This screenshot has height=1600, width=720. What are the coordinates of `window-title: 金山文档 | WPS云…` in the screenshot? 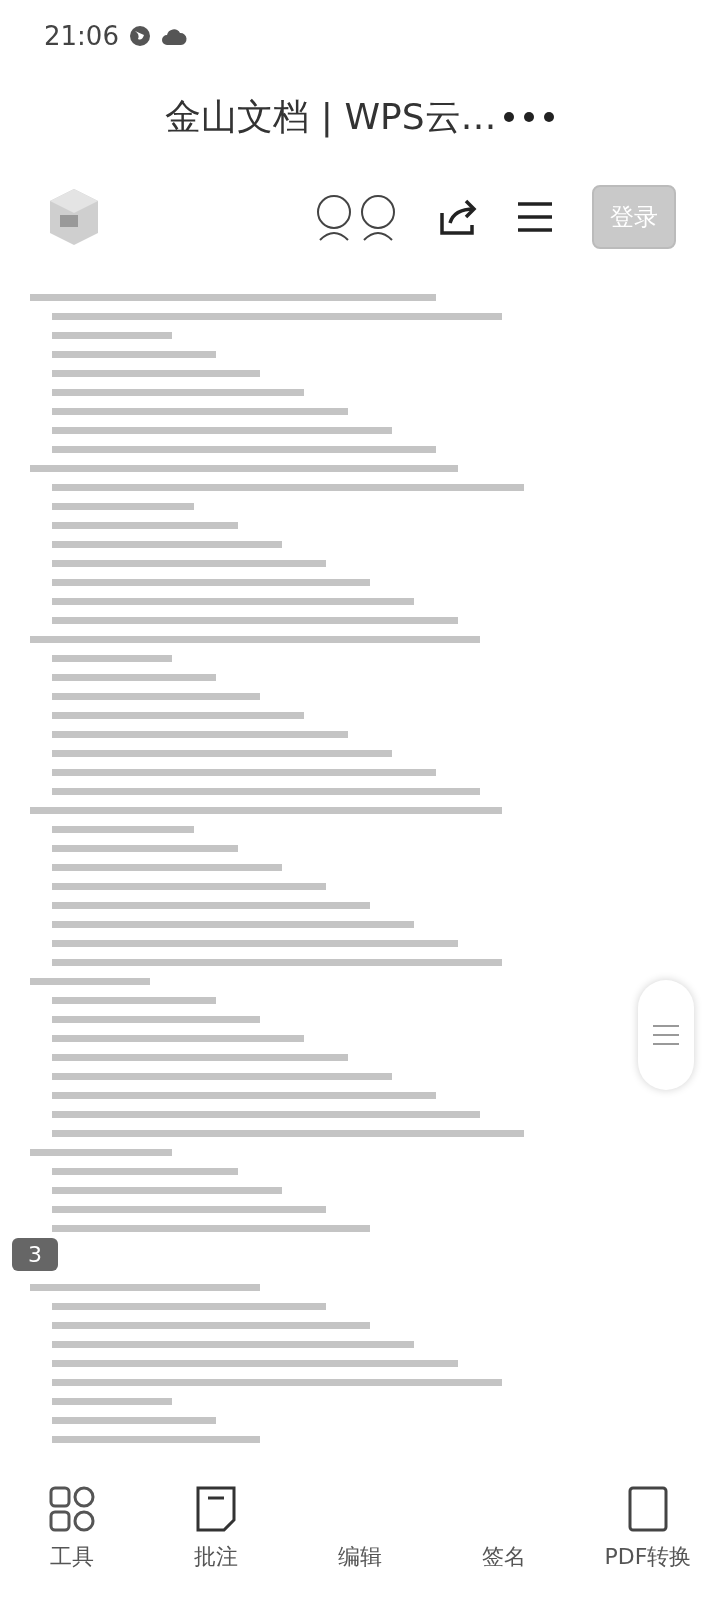 It's located at (331, 117).